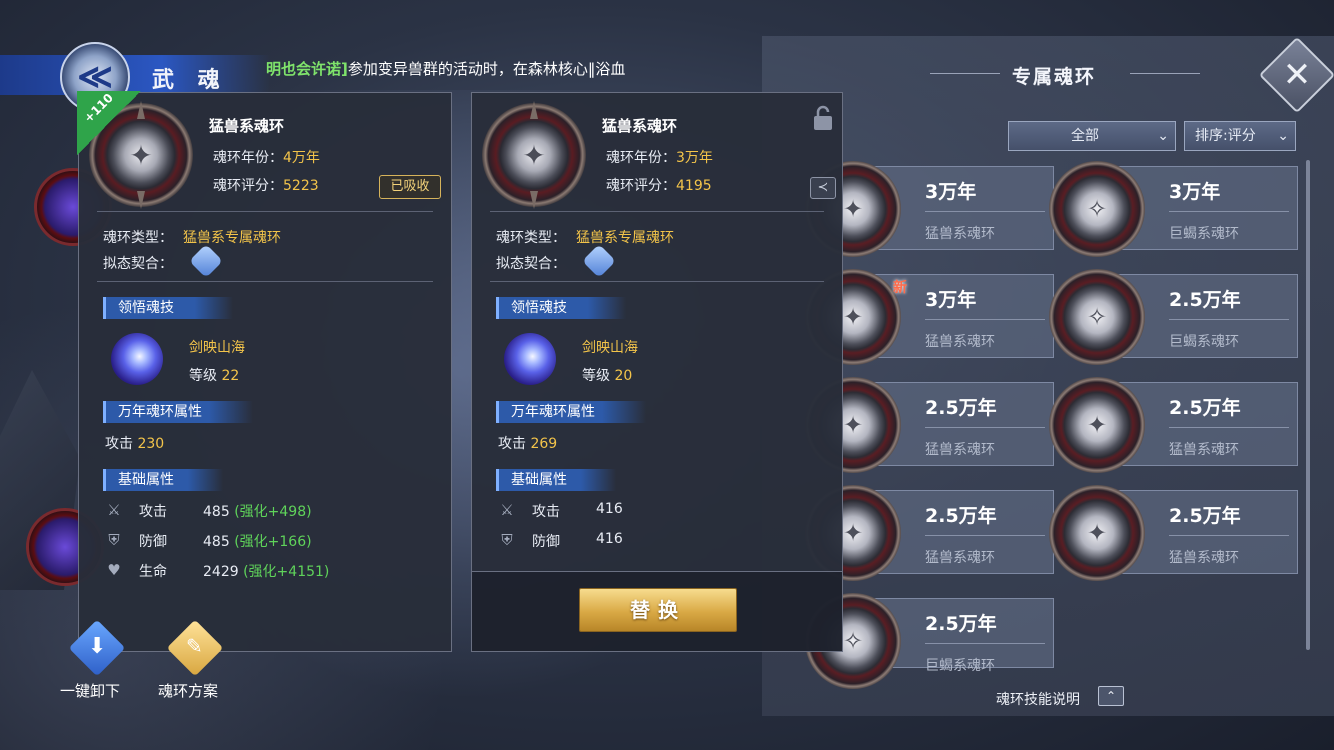 This screenshot has width=1334, height=750. I want to click on base-section-tag: 基础属性, so click(556, 480).